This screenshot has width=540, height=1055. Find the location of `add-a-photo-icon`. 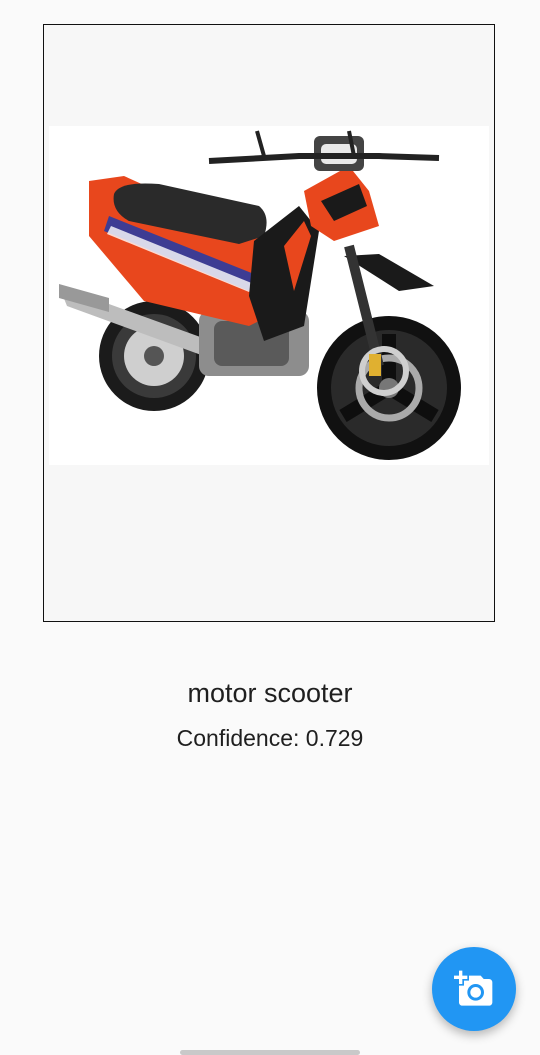

add-a-photo-icon is located at coordinates (473, 988).